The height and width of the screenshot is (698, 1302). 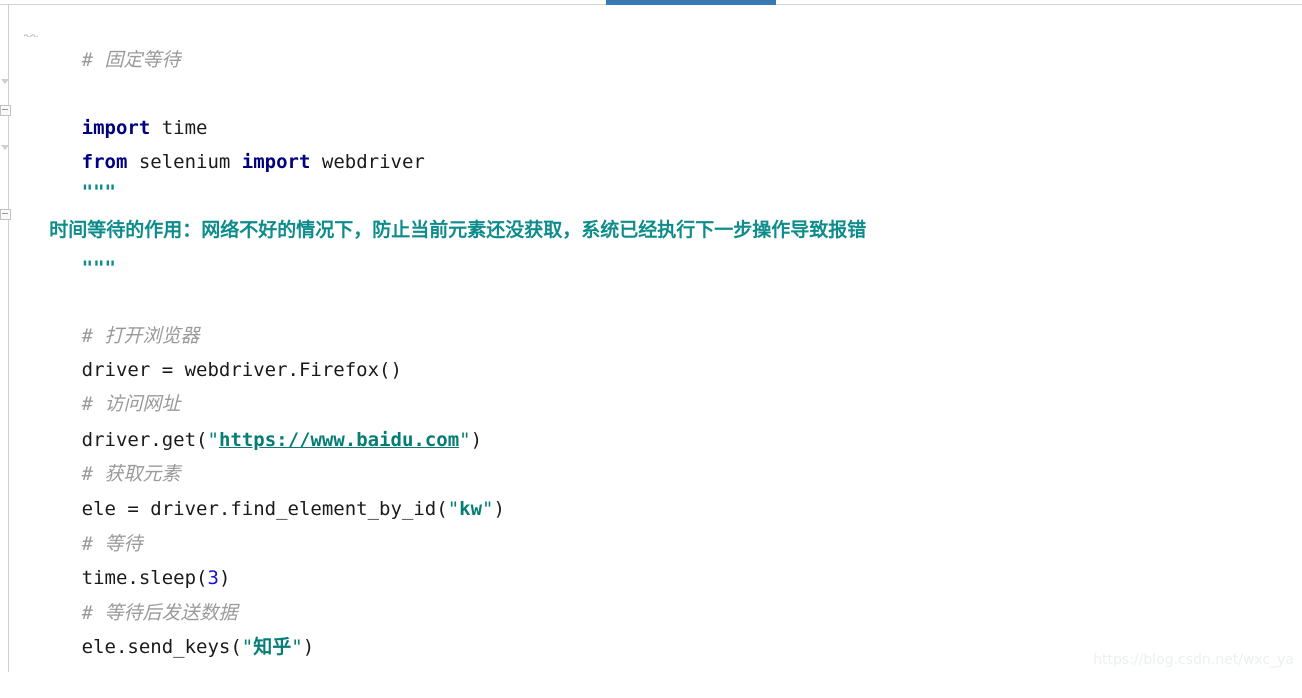 I want to click on quote-open-send: ", so click(x=247, y=647).